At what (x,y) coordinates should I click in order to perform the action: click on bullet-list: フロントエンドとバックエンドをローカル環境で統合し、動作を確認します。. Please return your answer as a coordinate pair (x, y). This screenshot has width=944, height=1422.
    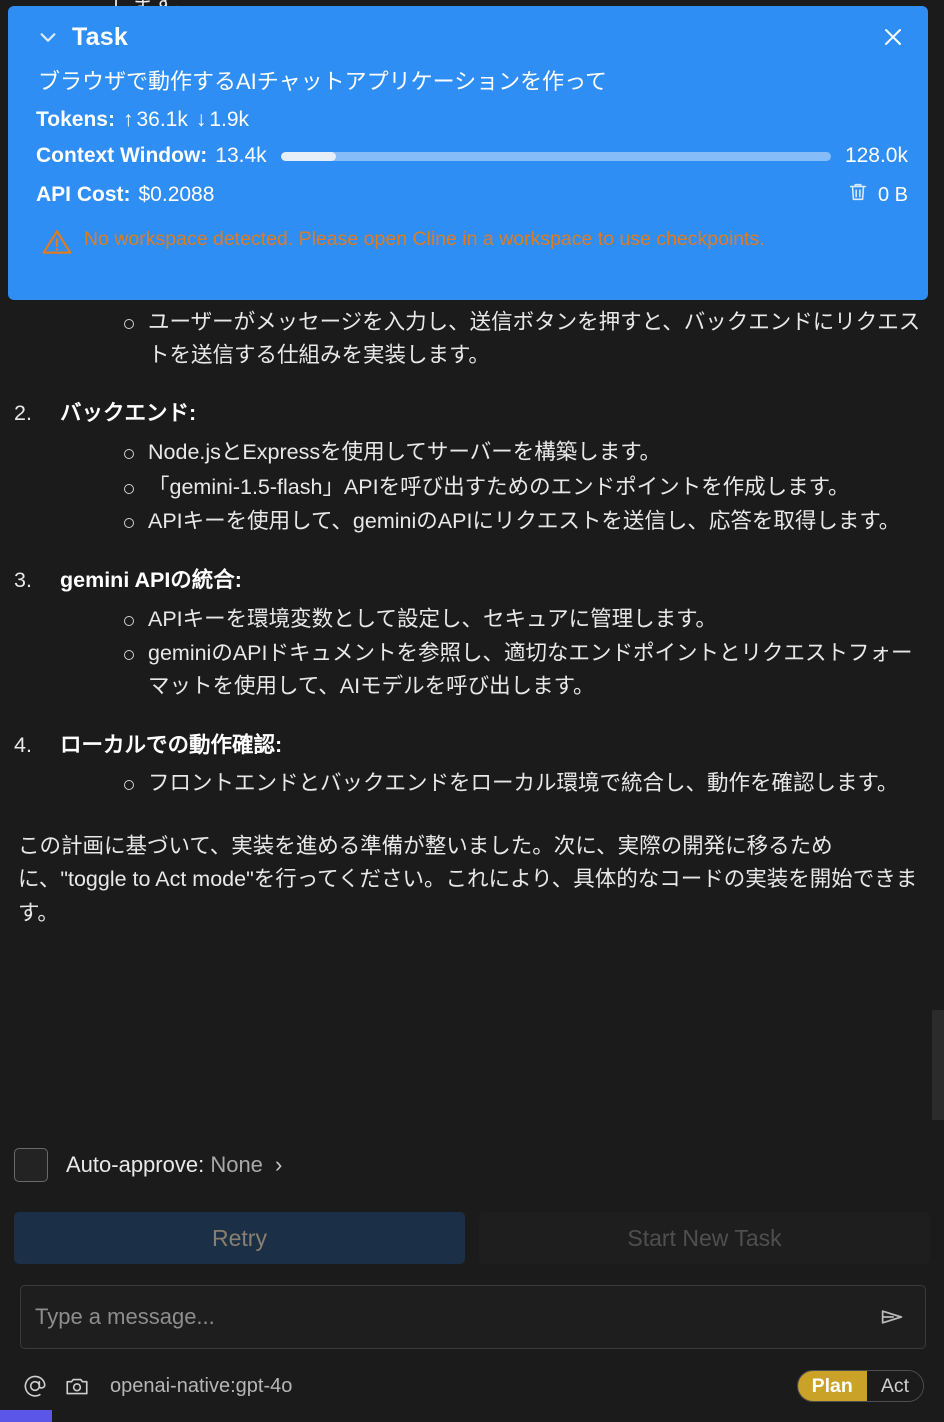
    Looking at the image, I should click on (472, 783).